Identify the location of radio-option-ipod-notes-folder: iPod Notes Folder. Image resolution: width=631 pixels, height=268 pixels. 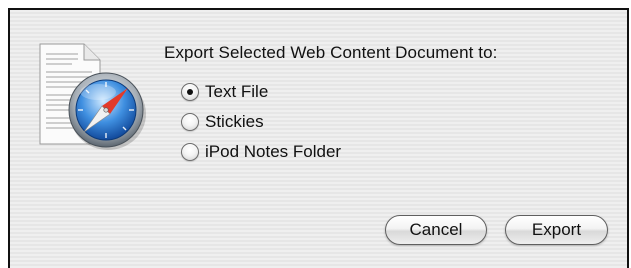
(261, 152).